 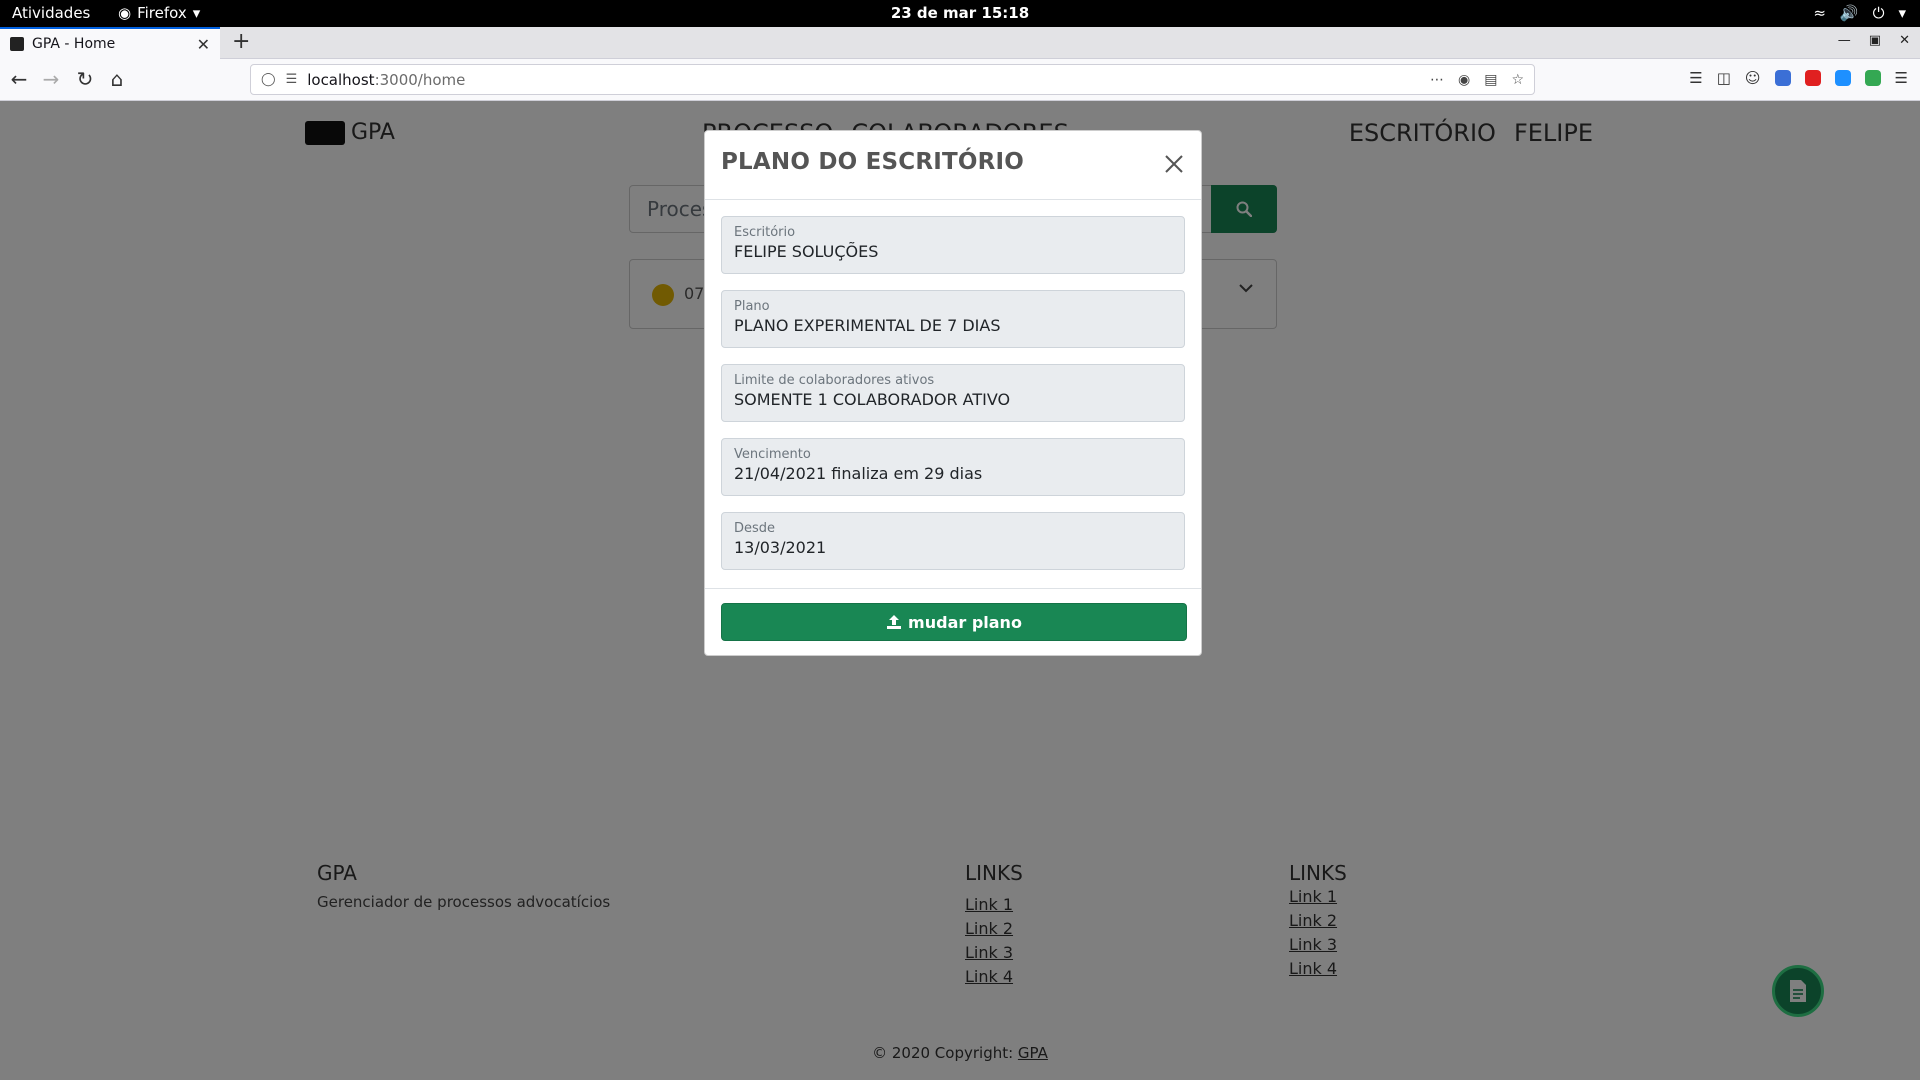 I want to click on page-info-icon: ☰, so click(x=292, y=79).